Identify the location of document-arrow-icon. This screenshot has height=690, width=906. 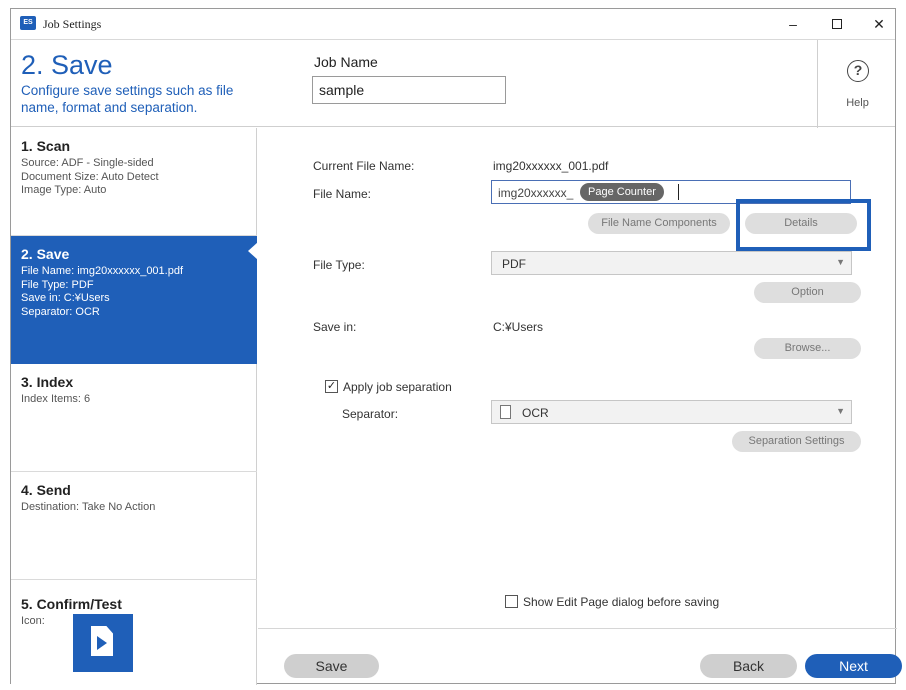
(103, 643).